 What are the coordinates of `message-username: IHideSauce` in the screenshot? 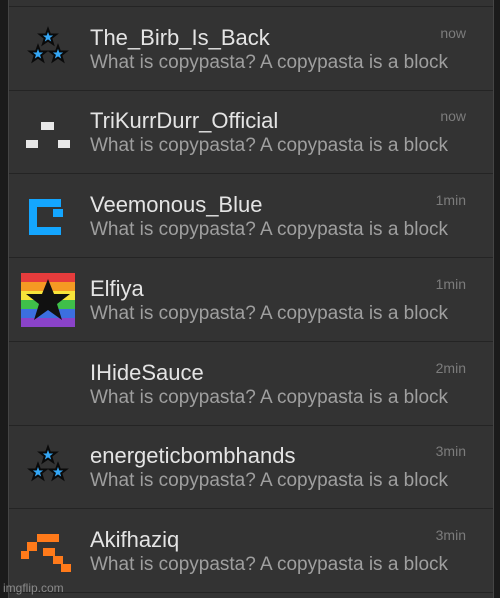 It's located at (147, 372).